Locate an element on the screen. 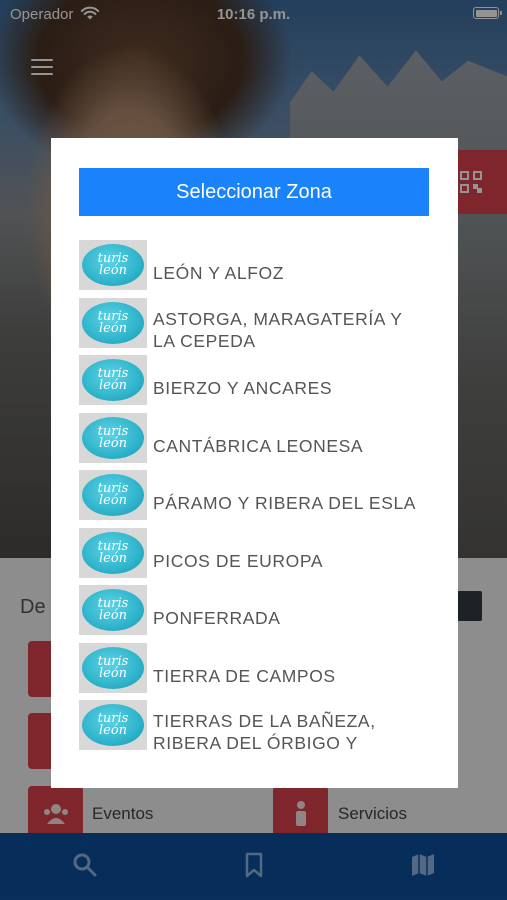 The height and width of the screenshot is (900, 507). zone-label: PÁRAMO Y RIBERA DEL ESLA is located at coordinates (285, 503).